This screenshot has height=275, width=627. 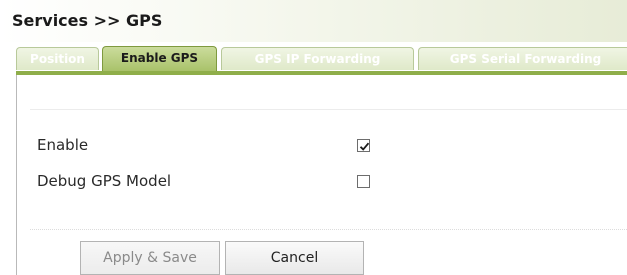 I want to click on tab-gps-ip-forwarding: GPS IP Forwarding, so click(x=317, y=58).